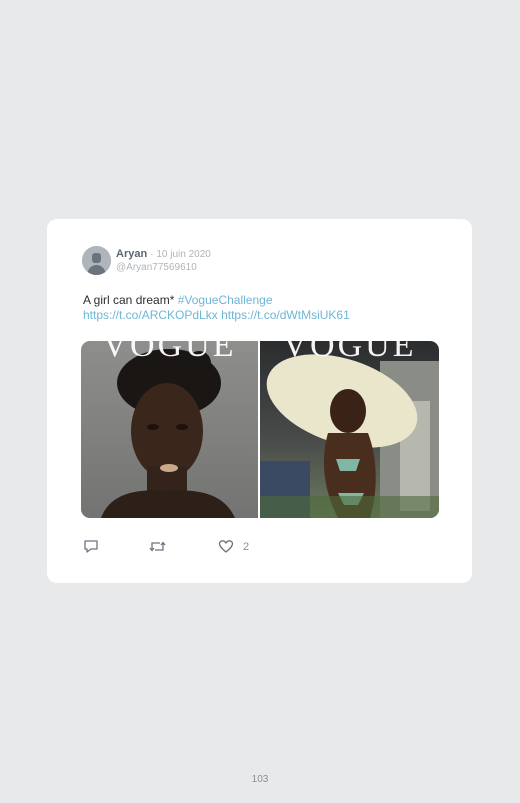  Describe the element at coordinates (168, 433) in the screenshot. I see `portrait-image` at that location.